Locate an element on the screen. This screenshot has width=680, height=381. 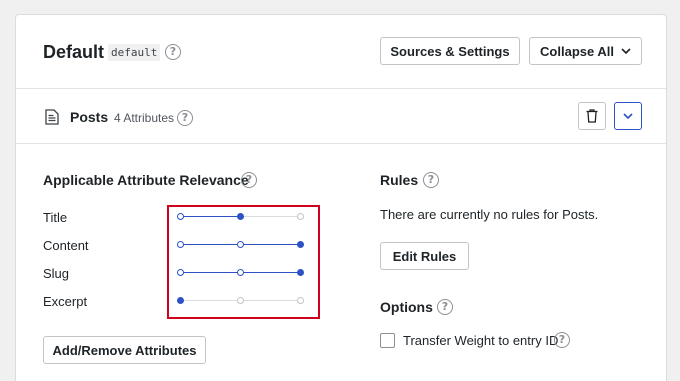
relevance-heading: Applicable Attribute Relevance is located at coordinates (146, 180).